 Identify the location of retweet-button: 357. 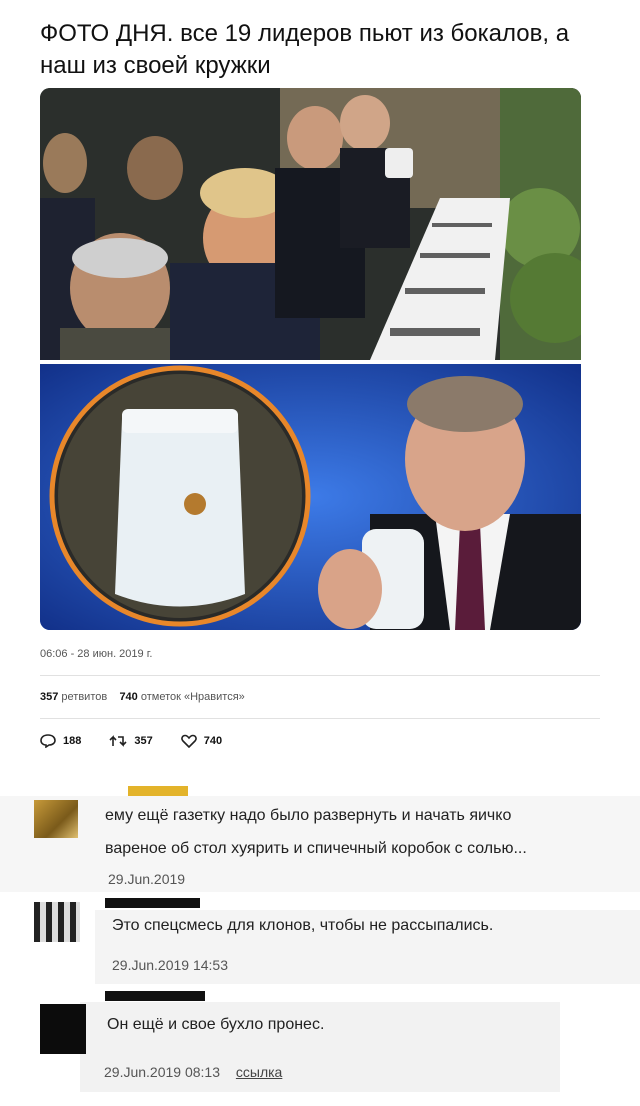
(131, 741).